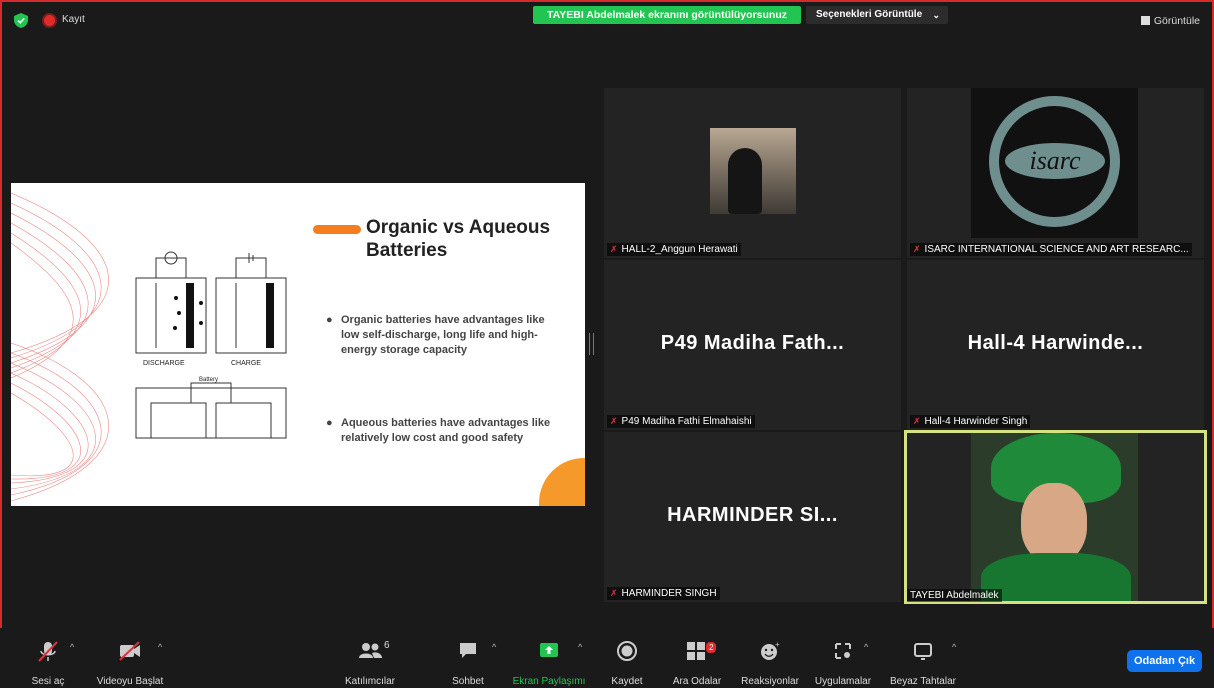  Describe the element at coordinates (48, 651) in the screenshot. I see `mic-muted-icon` at that location.